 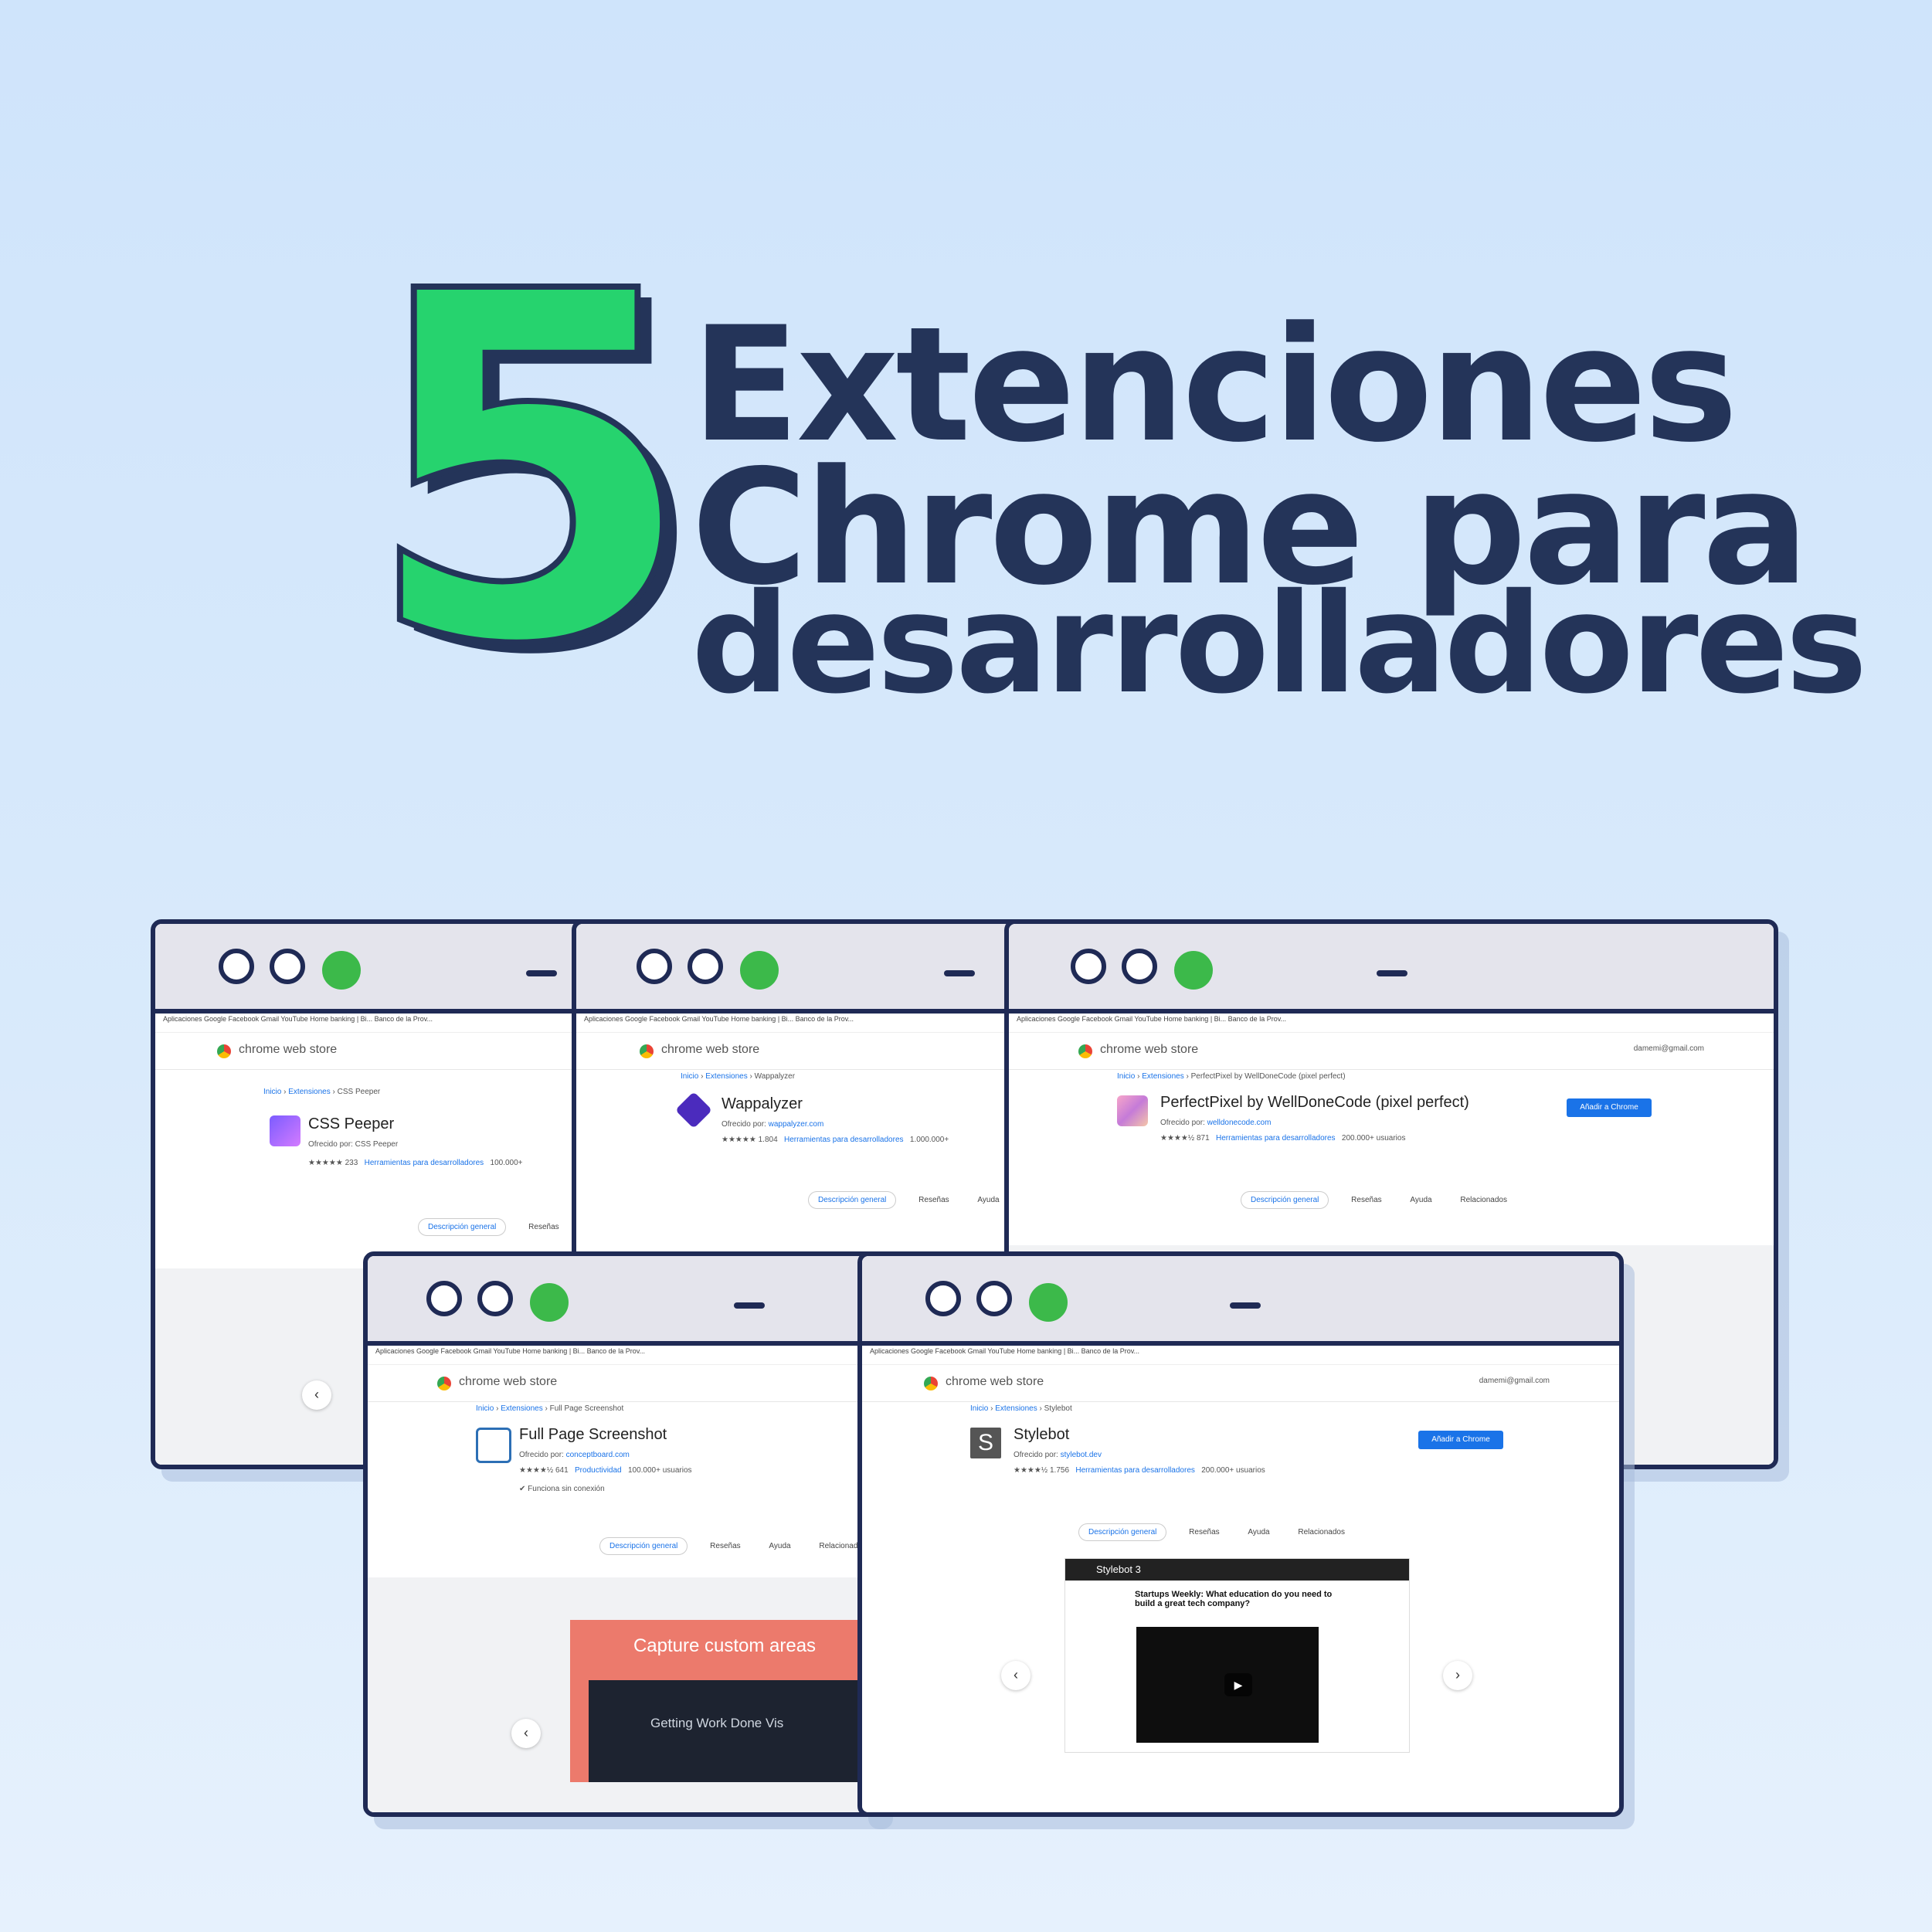 What do you see at coordinates (725, 1646) in the screenshot?
I see `promo-caption: Capture custom areas` at bounding box center [725, 1646].